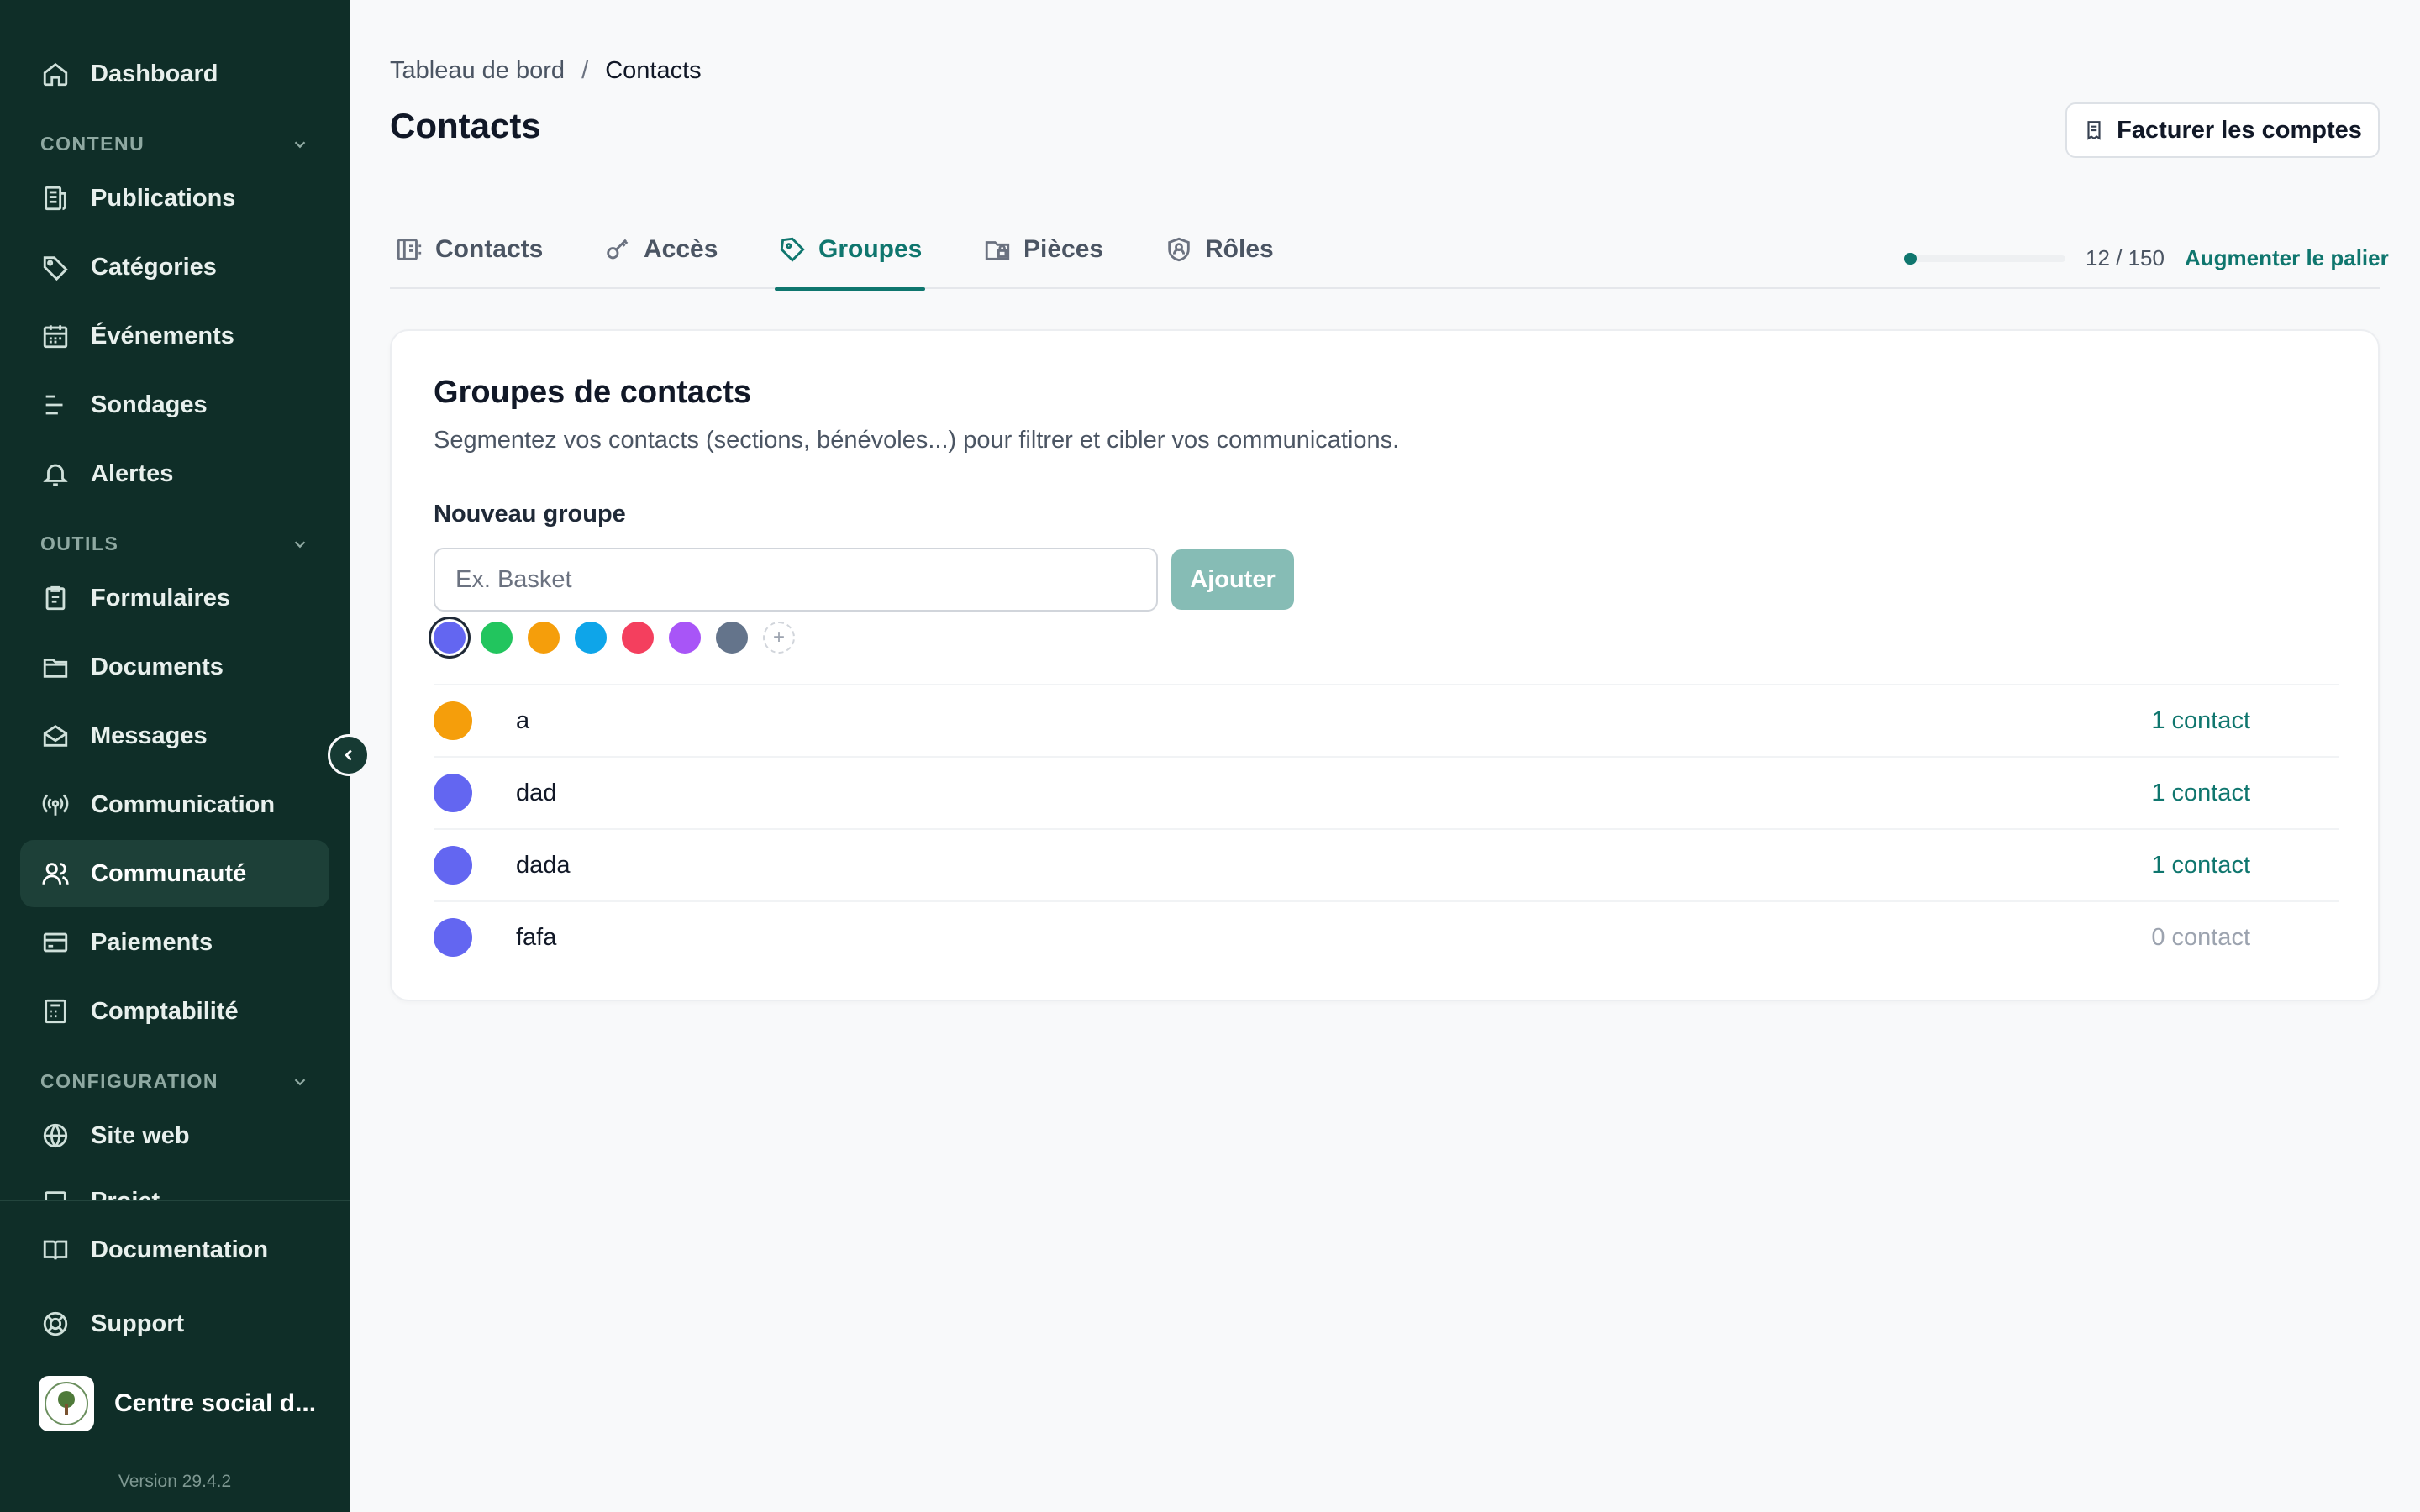  I want to click on sidebar-item-label: Catégories, so click(154, 267).